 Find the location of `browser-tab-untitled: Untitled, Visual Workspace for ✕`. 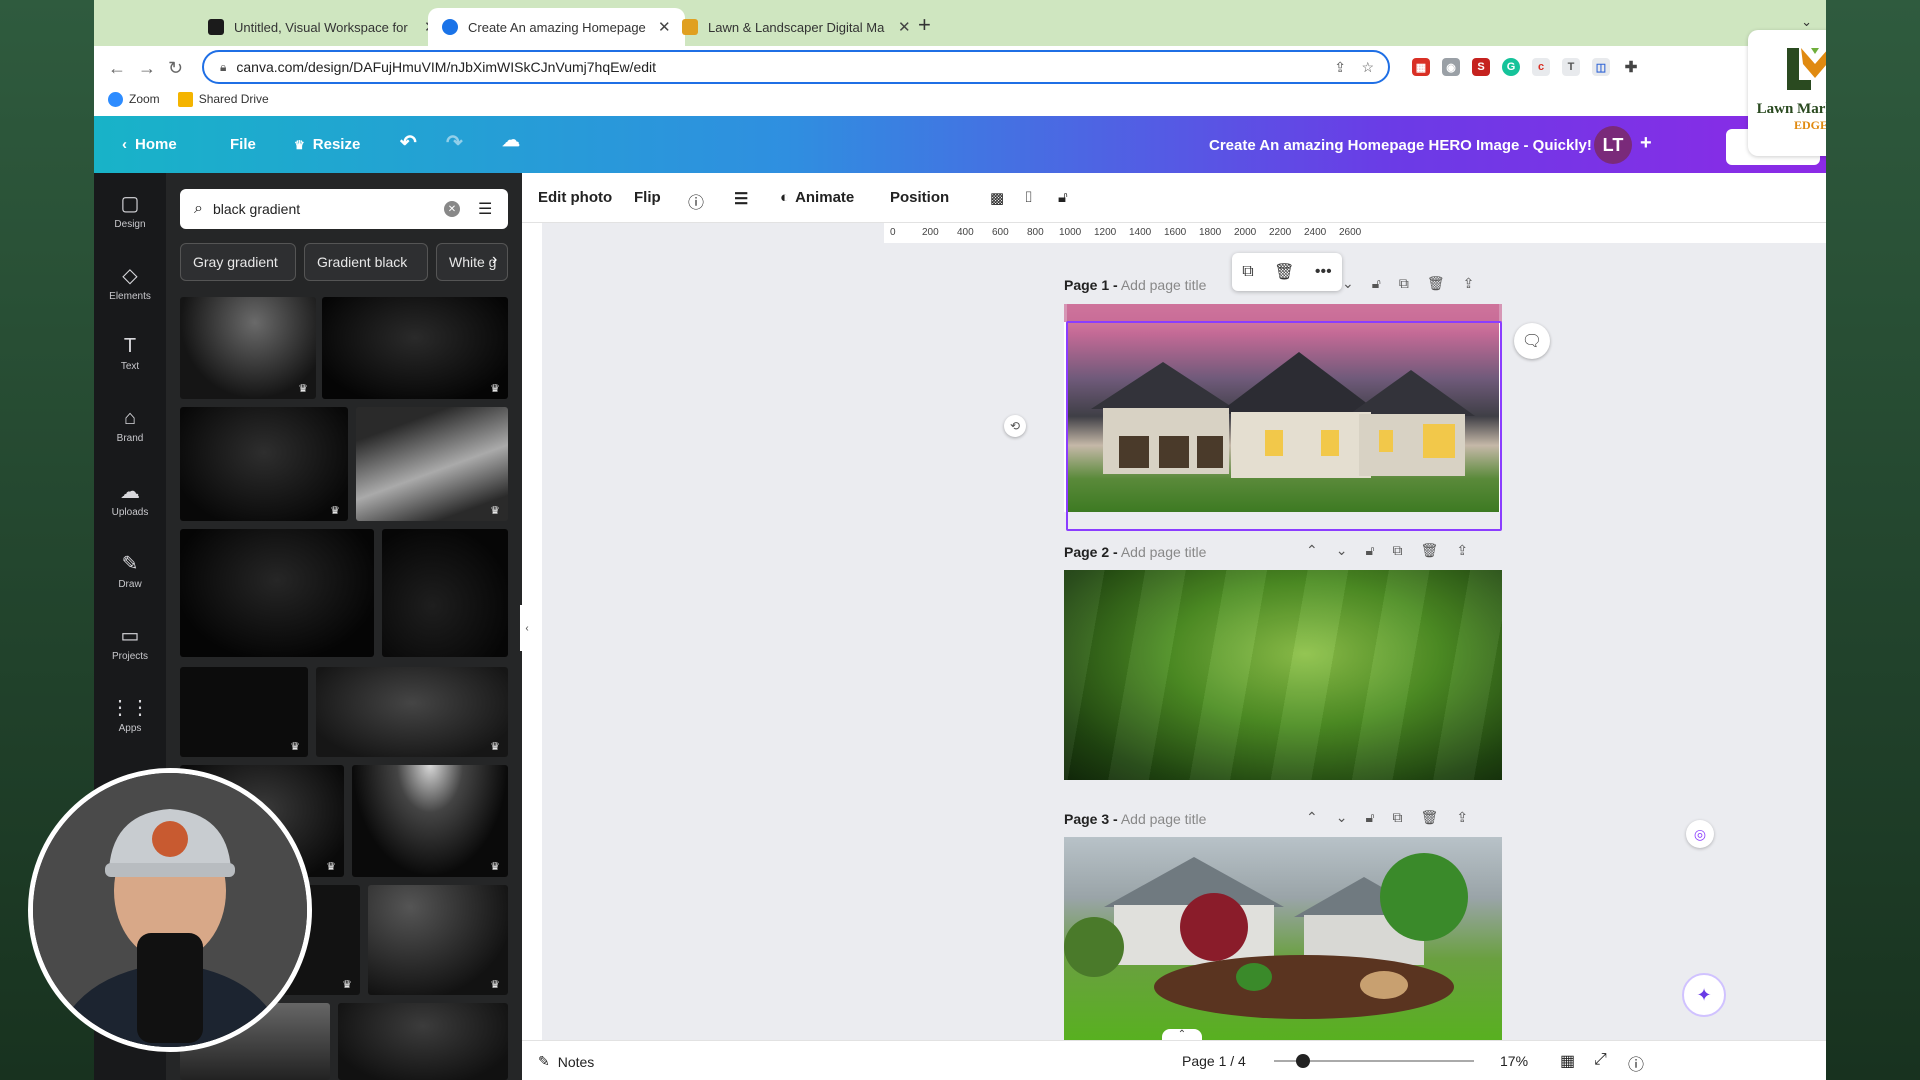

browser-tab-untitled: Untitled, Visual Workspace for ✕ is located at coordinates (322, 27).